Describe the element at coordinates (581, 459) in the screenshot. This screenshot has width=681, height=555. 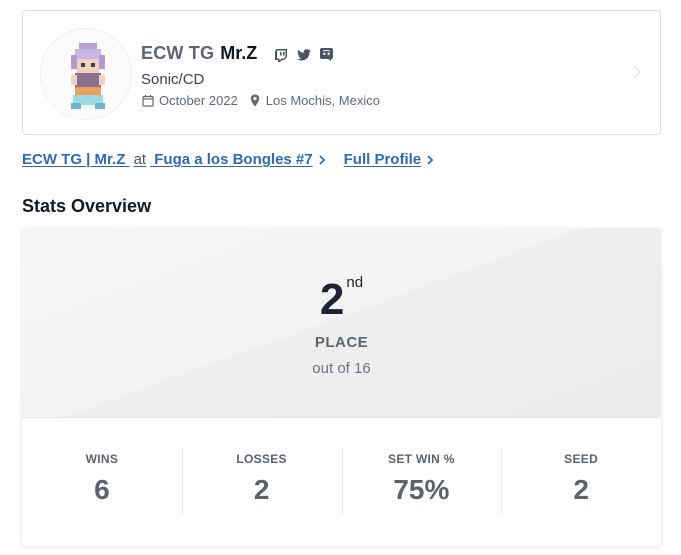
I see `stat-label: SEED` at that location.